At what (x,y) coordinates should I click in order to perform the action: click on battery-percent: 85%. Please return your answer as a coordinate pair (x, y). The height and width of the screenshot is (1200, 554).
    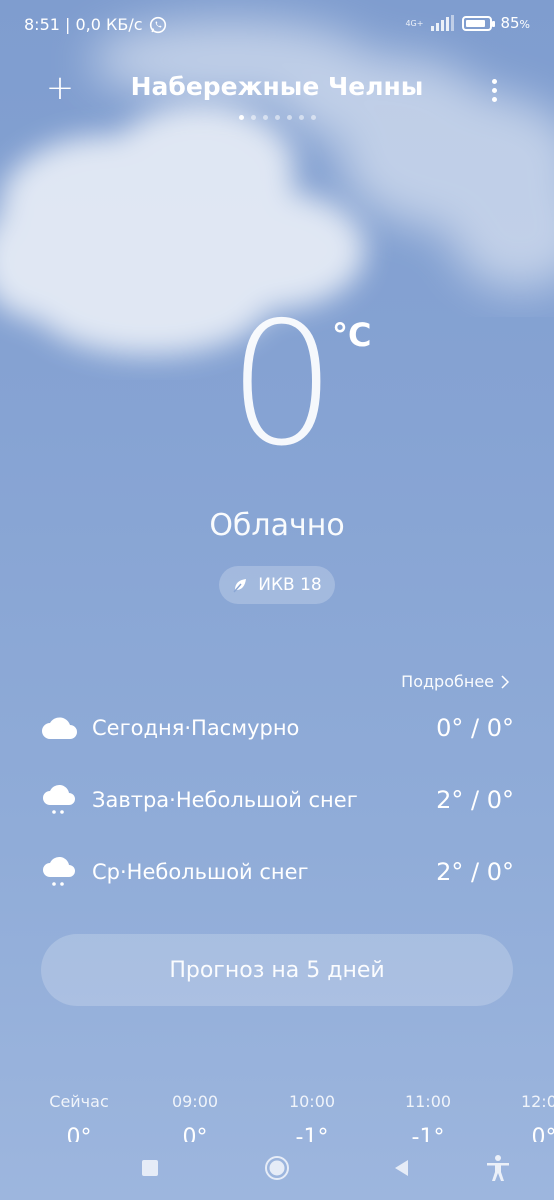
    Looking at the image, I should click on (515, 23).